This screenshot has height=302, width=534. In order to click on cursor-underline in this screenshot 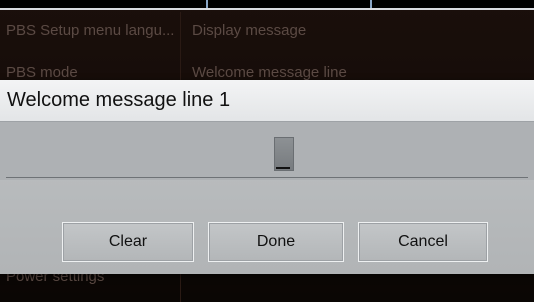, I will do `click(283, 168)`.